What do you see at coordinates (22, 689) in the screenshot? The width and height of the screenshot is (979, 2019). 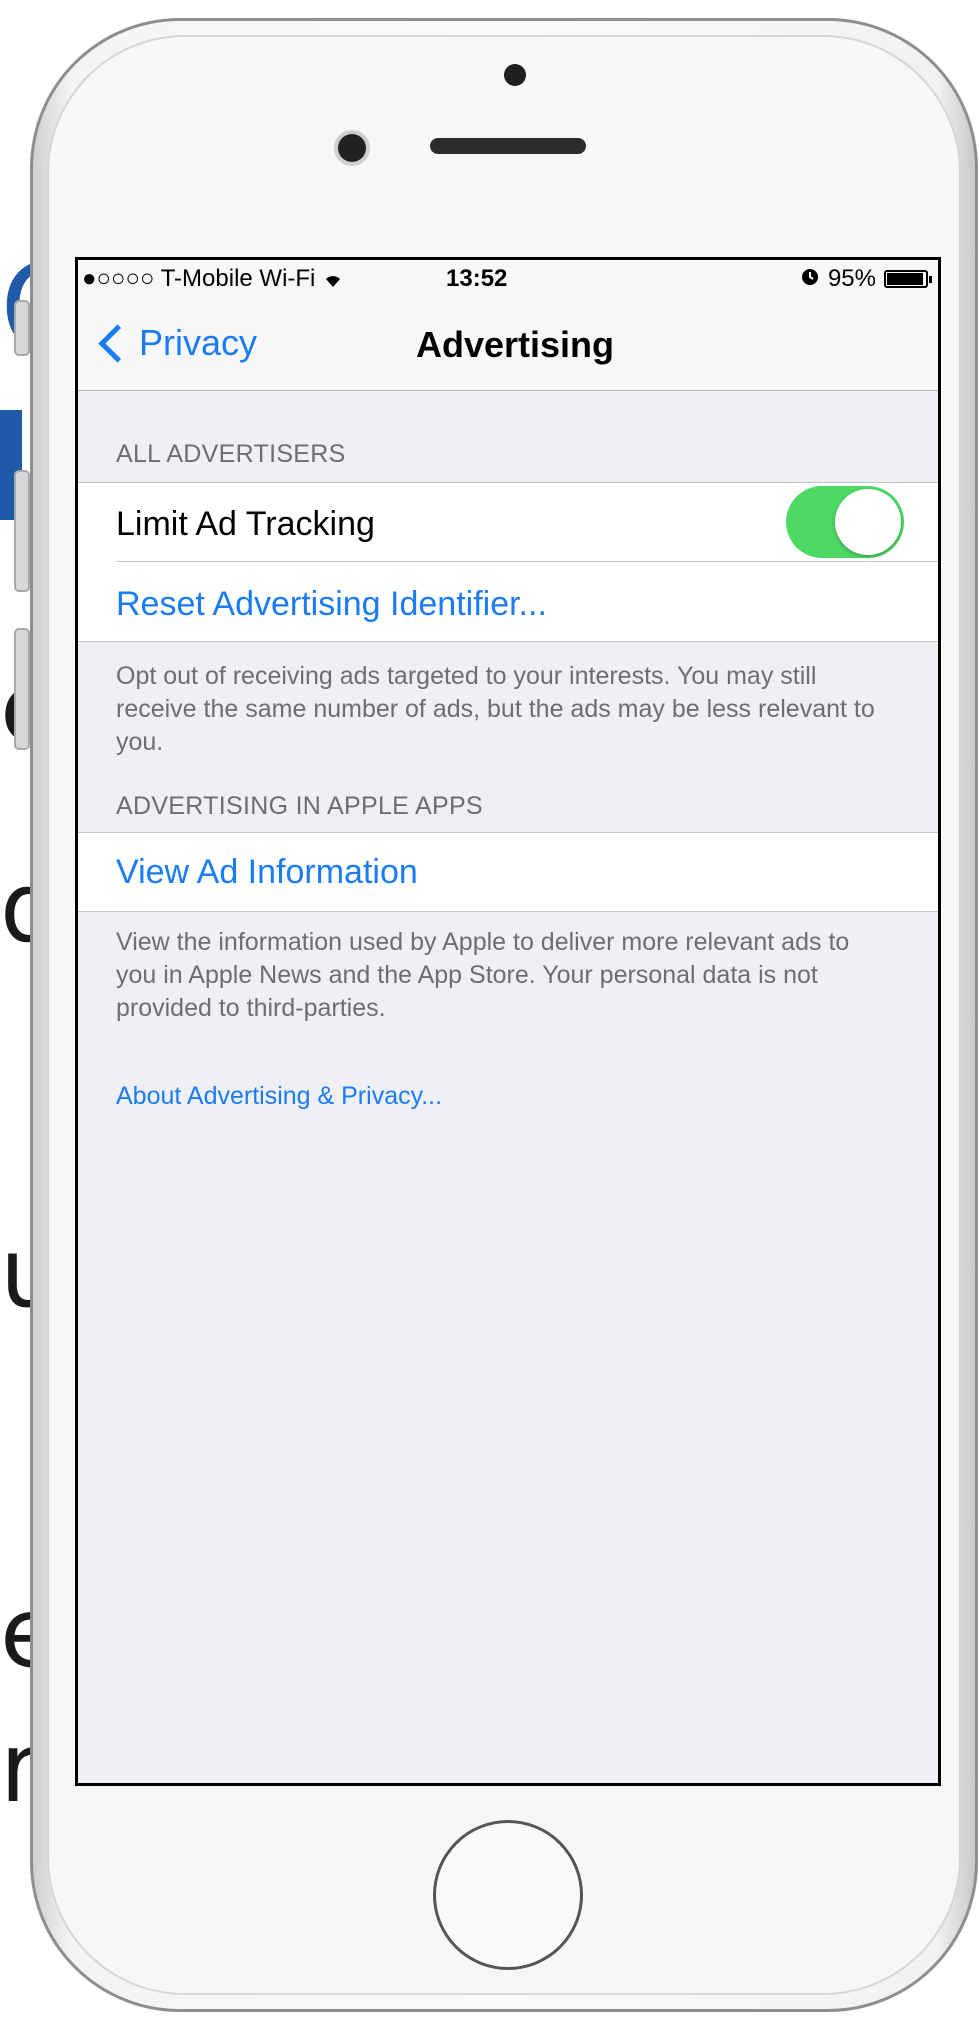 I see `volume-down-button` at bounding box center [22, 689].